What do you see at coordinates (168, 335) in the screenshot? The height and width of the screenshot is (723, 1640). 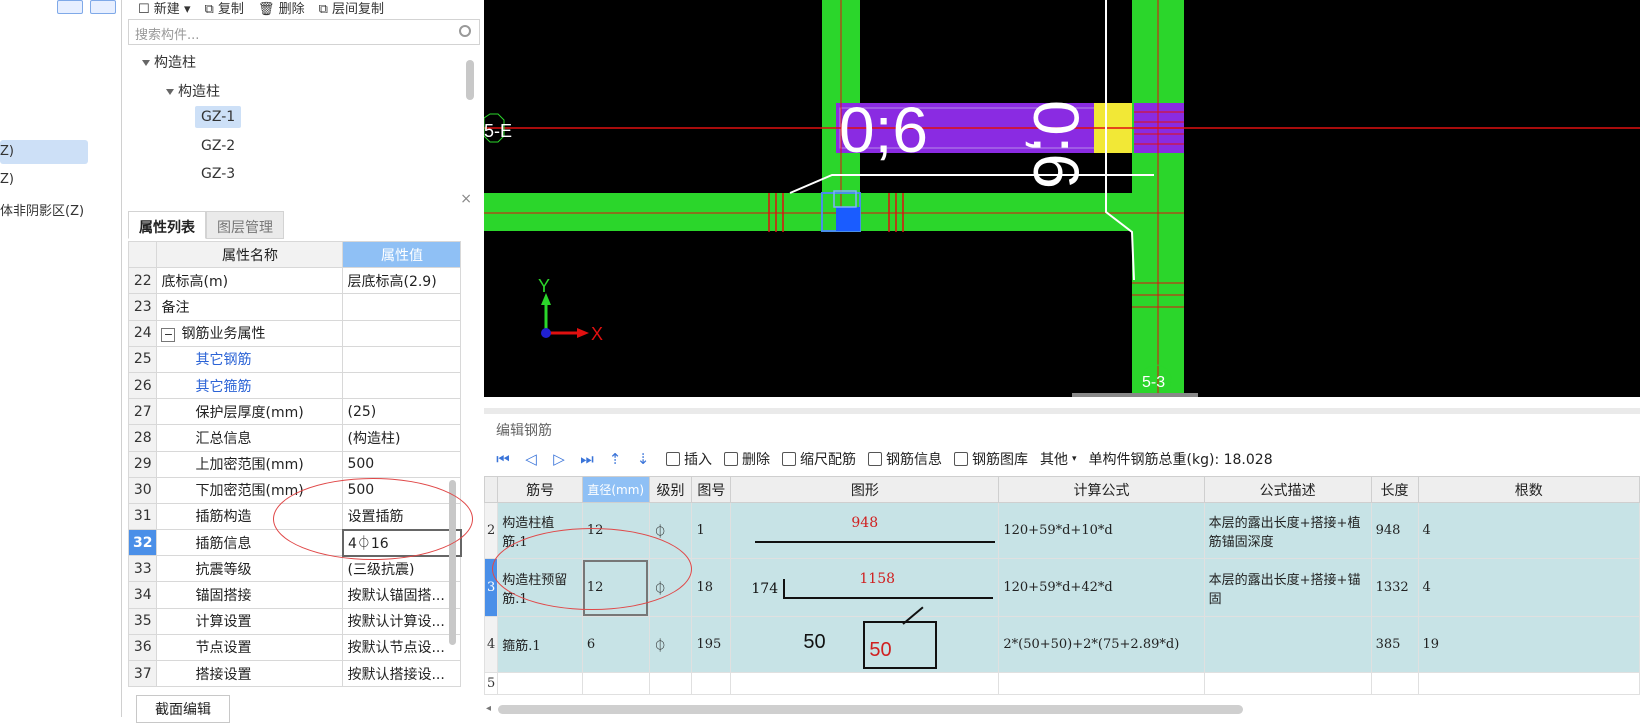 I see `collapse-icon: −` at bounding box center [168, 335].